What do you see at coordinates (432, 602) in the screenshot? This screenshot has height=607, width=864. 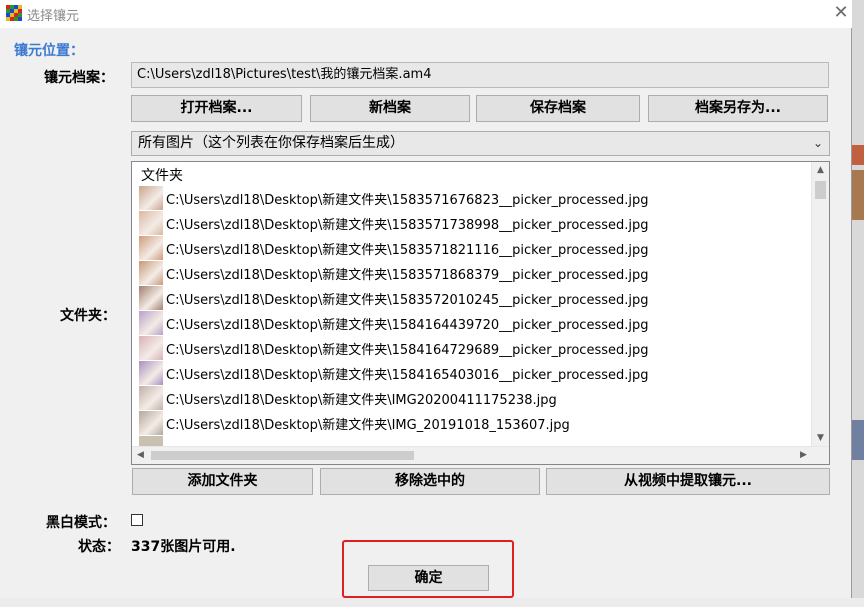 I see `background-window-strip` at bounding box center [432, 602].